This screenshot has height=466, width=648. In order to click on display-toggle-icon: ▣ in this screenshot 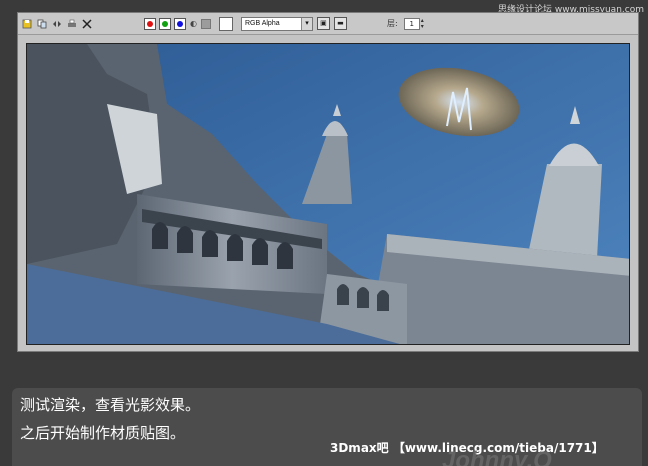, I will do `click(323, 23)`.